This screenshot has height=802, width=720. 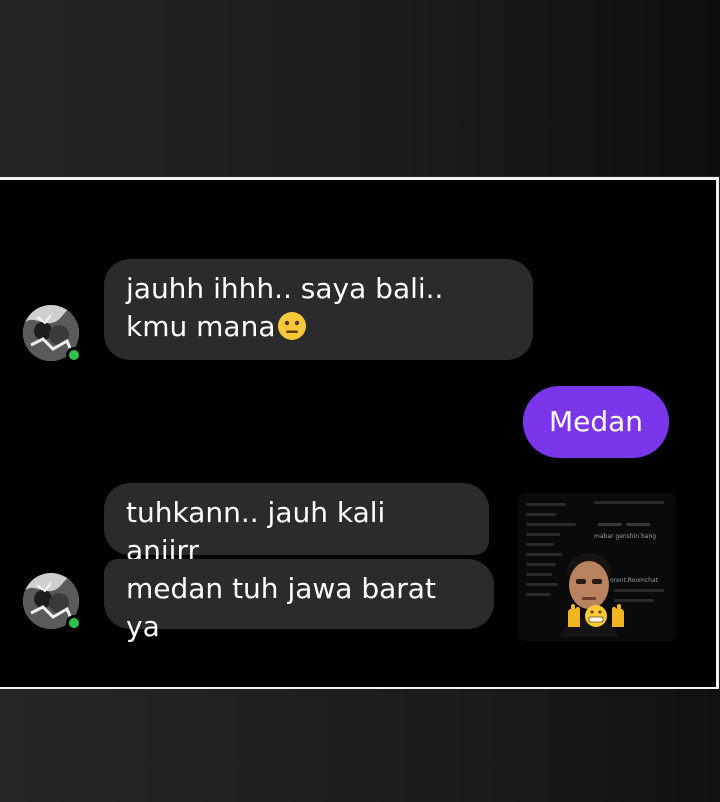 What do you see at coordinates (597, 567) in the screenshot?
I see `streamer-video-overlay: mabar genshin bang orent Roomchat` at bounding box center [597, 567].